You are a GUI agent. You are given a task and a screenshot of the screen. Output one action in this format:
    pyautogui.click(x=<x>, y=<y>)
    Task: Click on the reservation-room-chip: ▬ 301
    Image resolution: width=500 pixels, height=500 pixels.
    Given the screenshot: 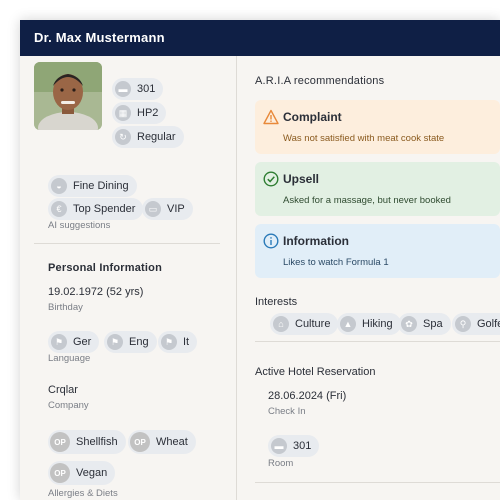 What is the action you would take?
    pyautogui.click(x=294, y=446)
    